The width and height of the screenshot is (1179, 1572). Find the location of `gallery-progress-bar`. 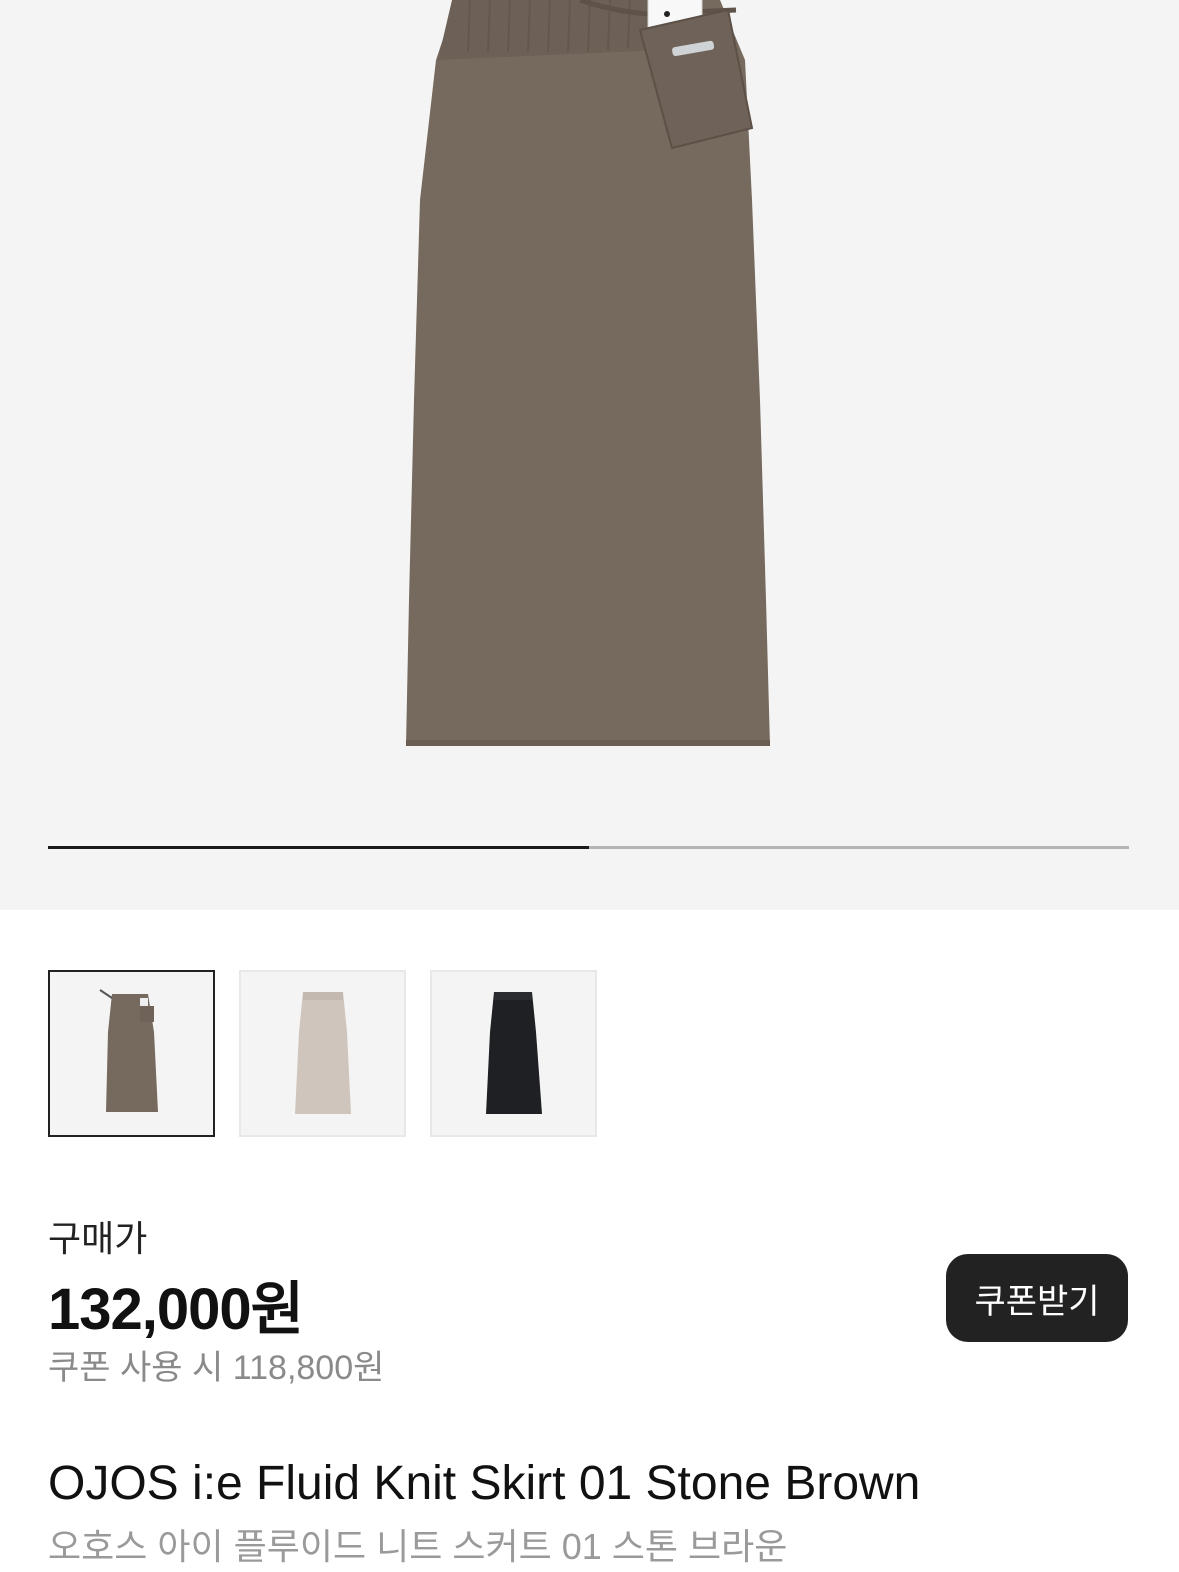

gallery-progress-bar is located at coordinates (588, 847).